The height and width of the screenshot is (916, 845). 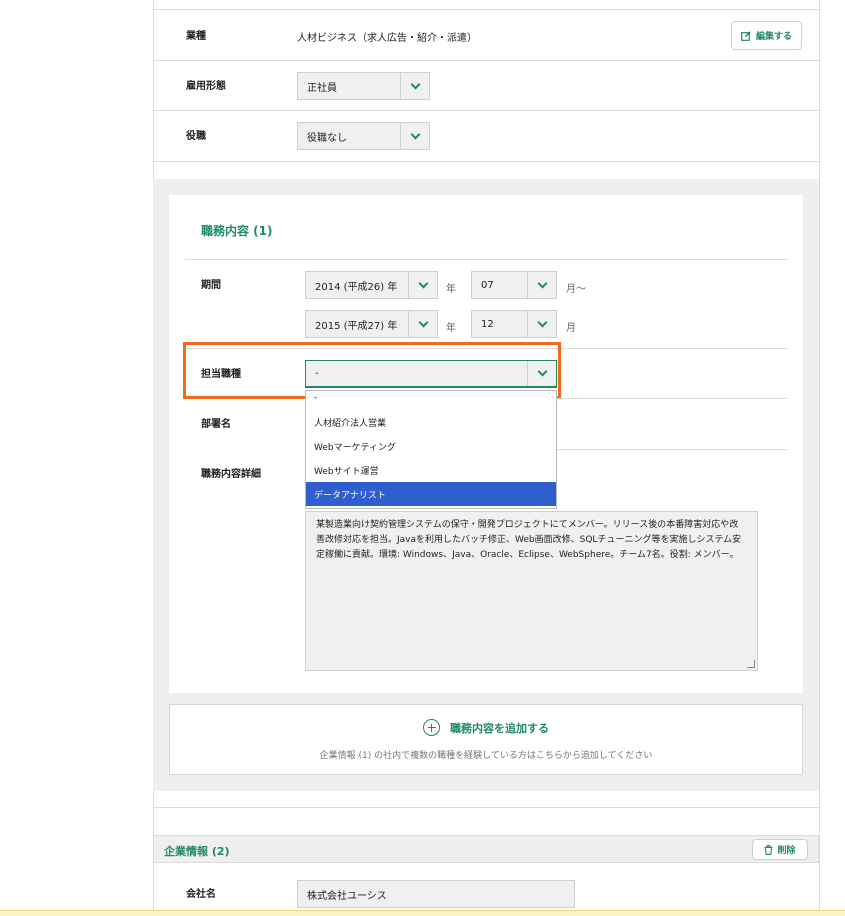 What do you see at coordinates (431, 494) in the screenshot?
I see `dropdown-option-selected: データアナリスト` at bounding box center [431, 494].